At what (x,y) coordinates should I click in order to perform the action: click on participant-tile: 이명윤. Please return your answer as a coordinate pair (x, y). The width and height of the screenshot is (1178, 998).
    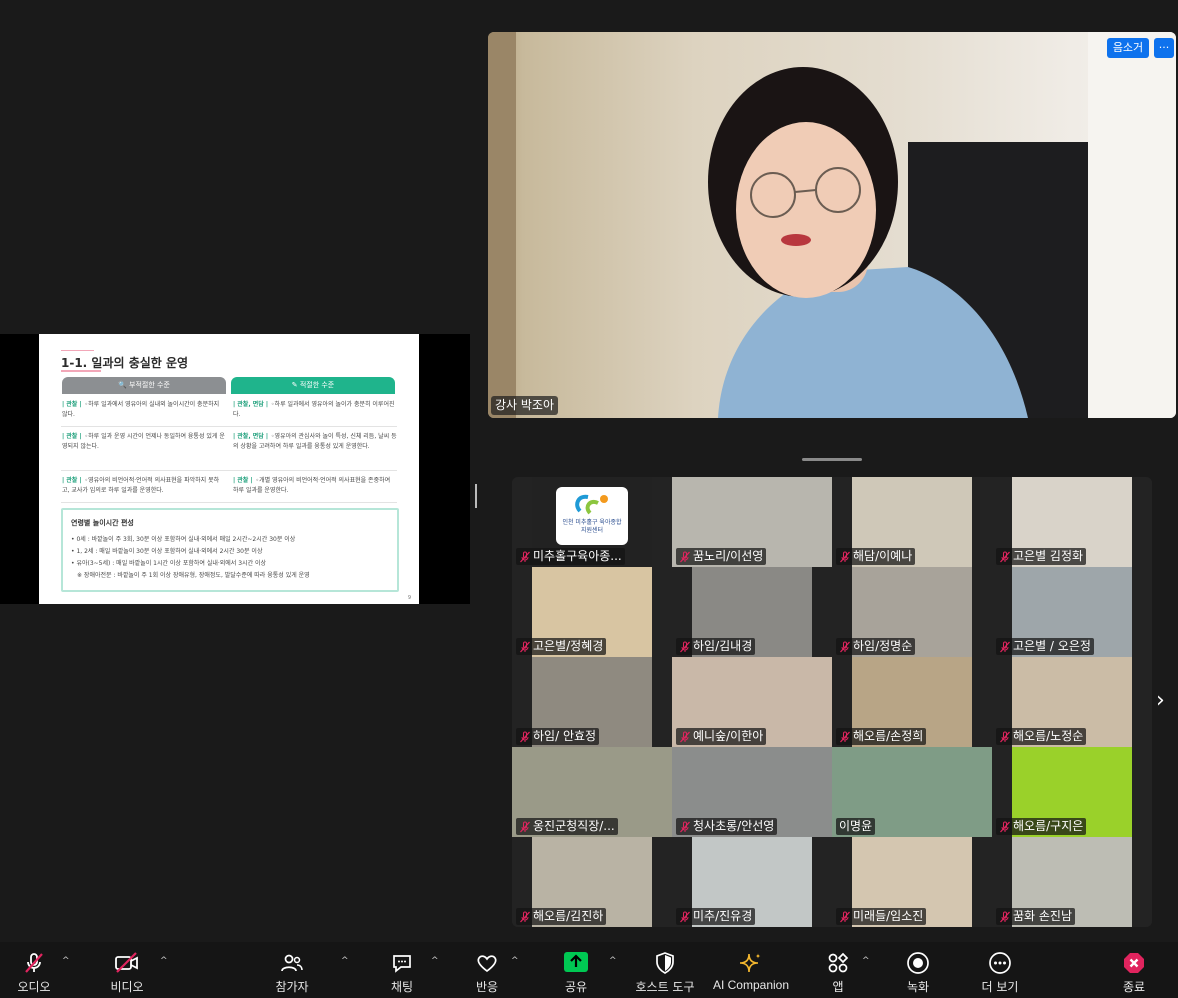
    Looking at the image, I should click on (912, 792).